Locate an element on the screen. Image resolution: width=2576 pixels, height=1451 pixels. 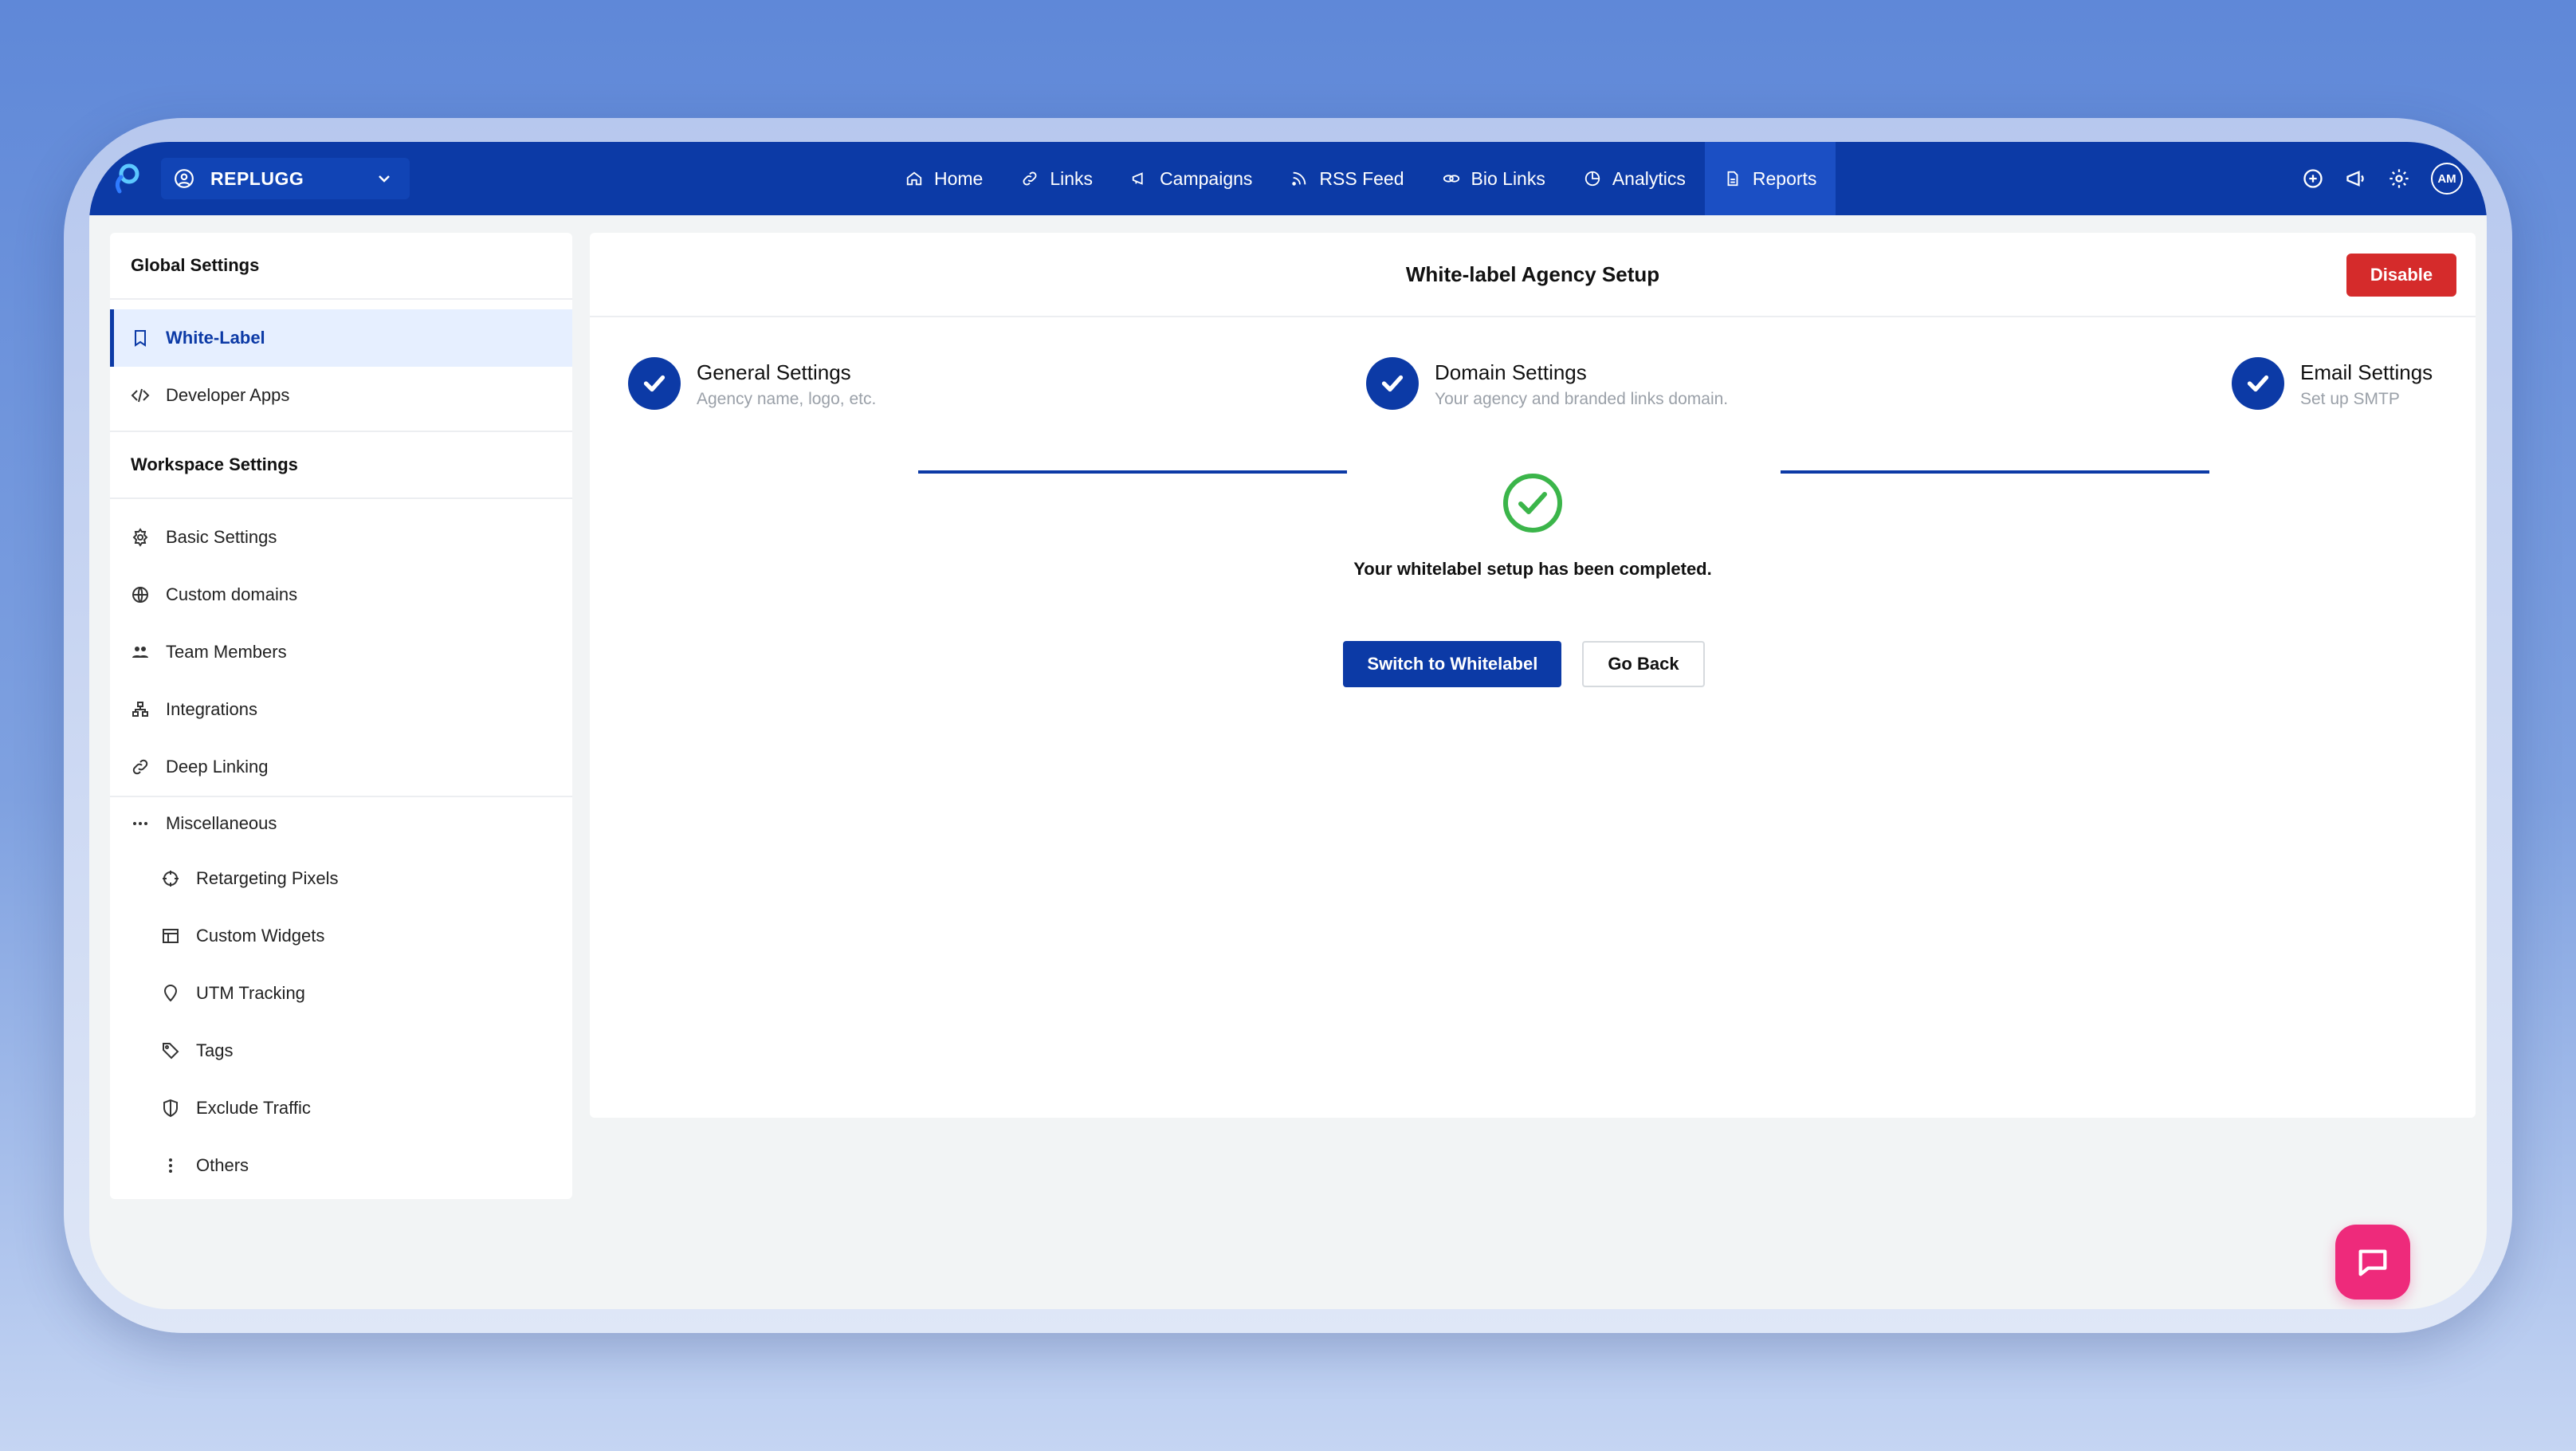
pin-icon is located at coordinates (170, 993).